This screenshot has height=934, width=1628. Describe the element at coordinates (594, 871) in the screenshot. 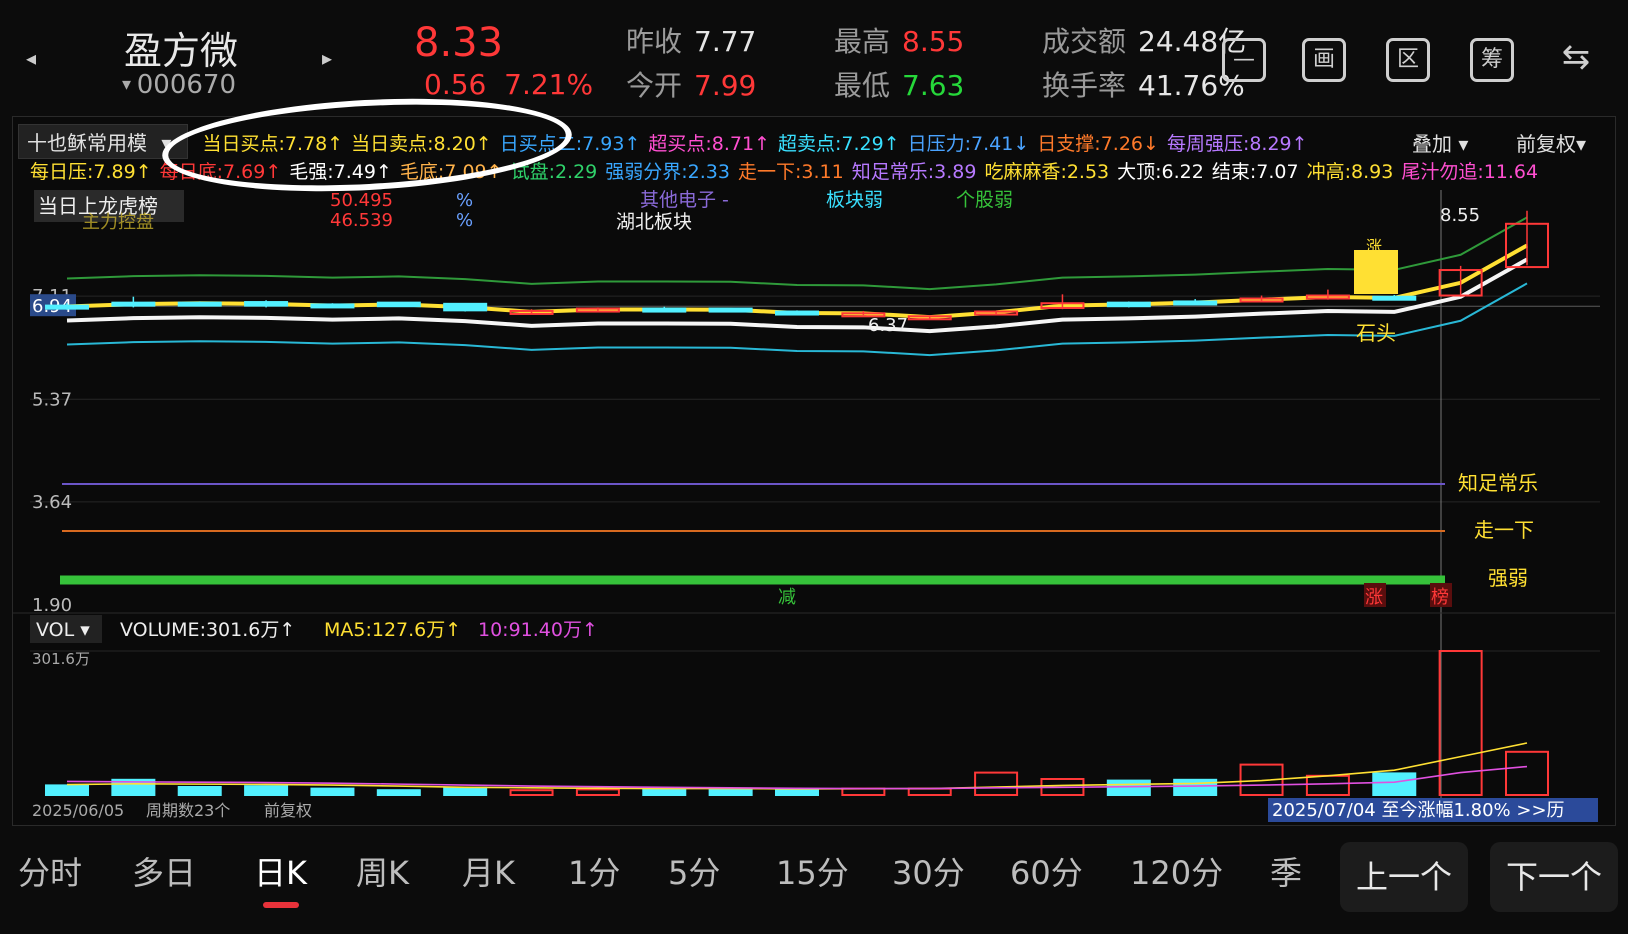

I see `tab-5: 1分` at that location.